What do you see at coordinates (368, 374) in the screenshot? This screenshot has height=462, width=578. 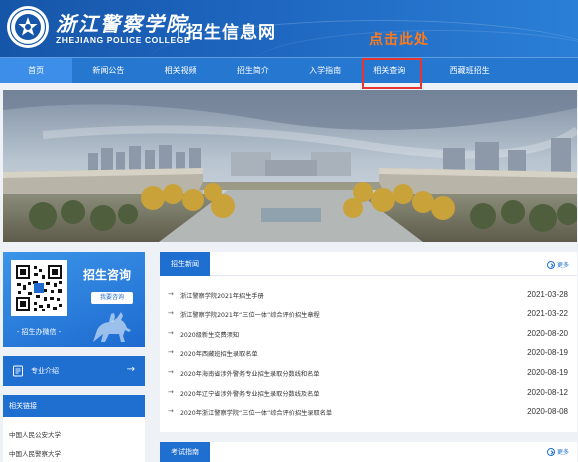 I see `news-item: → 2020年海南省涉外警务专业招生录取分数线和名单 2020-08-19` at bounding box center [368, 374].